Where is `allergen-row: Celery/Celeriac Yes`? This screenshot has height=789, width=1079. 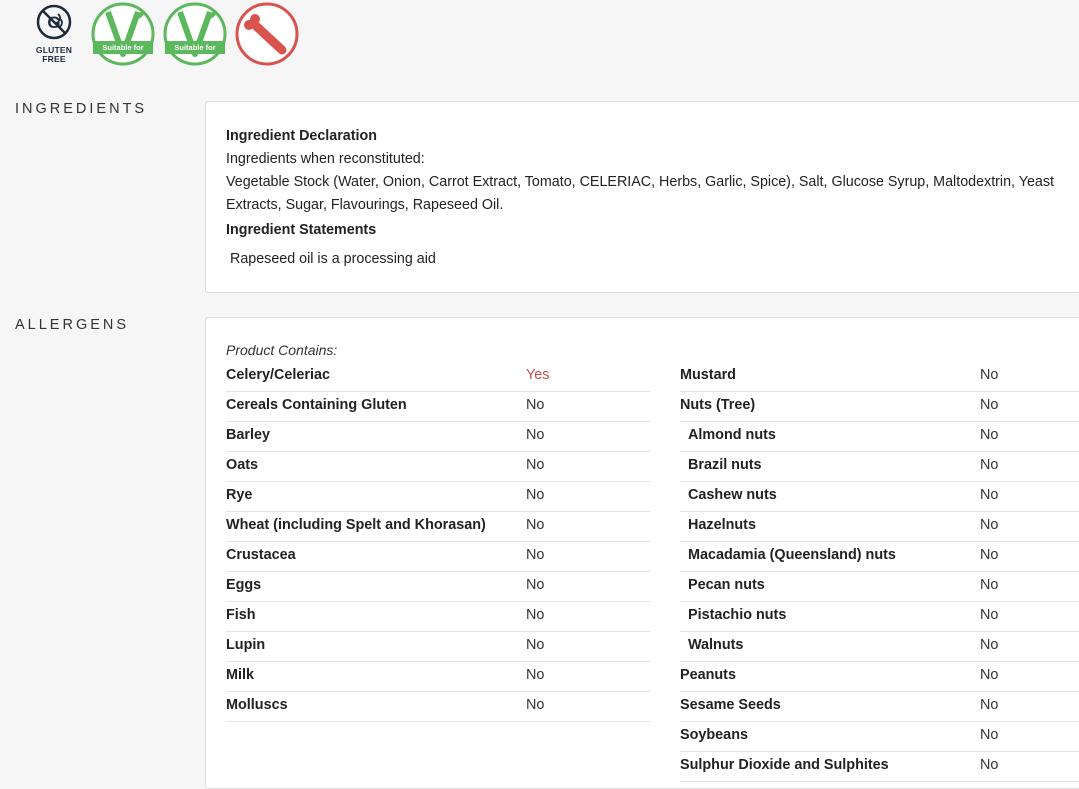
allergen-row: Celery/Celeriac Yes is located at coordinates (438, 377).